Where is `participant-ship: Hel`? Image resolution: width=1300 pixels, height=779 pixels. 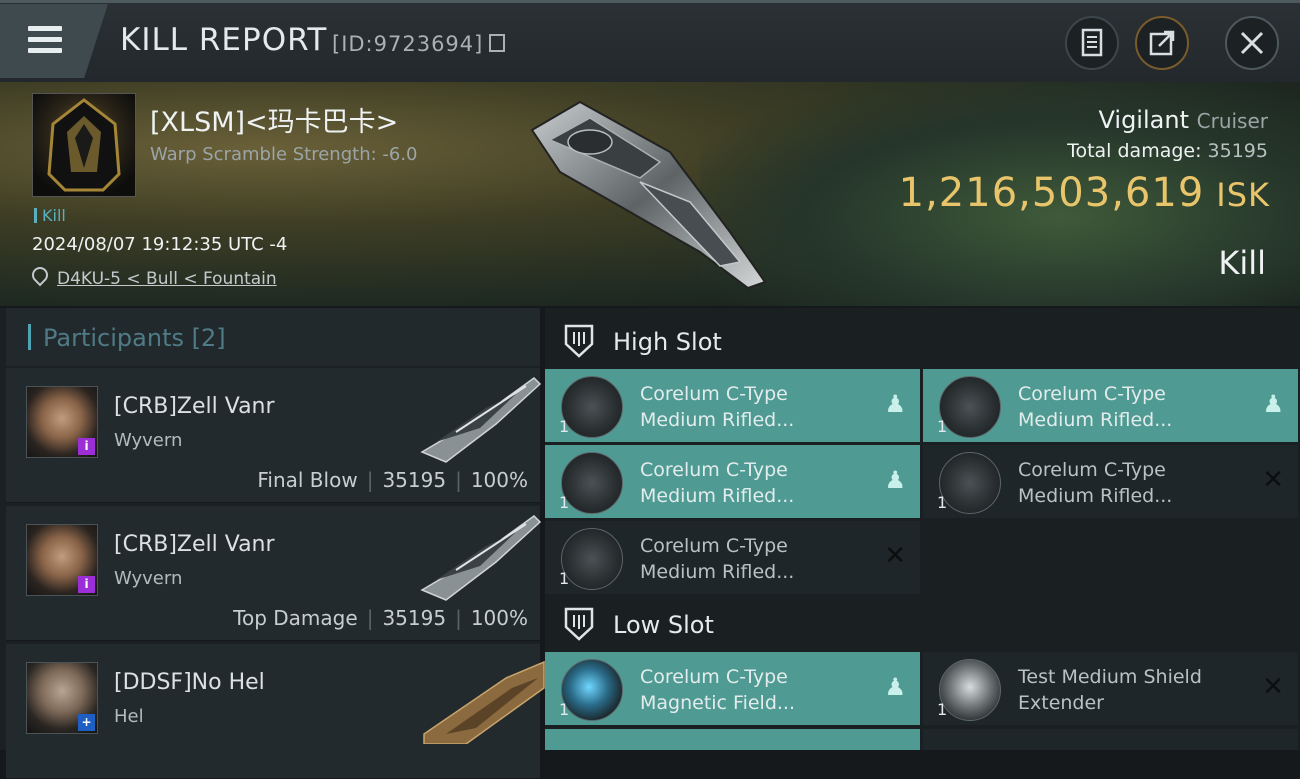
participant-ship: Hel is located at coordinates (129, 716).